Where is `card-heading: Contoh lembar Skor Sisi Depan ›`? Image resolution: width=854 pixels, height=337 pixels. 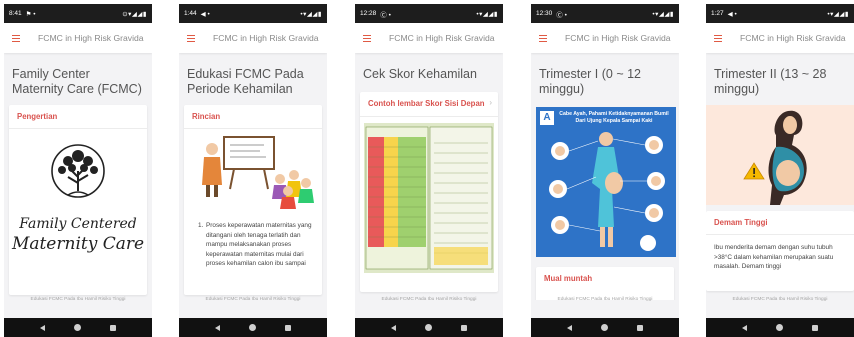
card-heading: Contoh lembar Skor Sisi Depan › is located at coordinates (429, 104).